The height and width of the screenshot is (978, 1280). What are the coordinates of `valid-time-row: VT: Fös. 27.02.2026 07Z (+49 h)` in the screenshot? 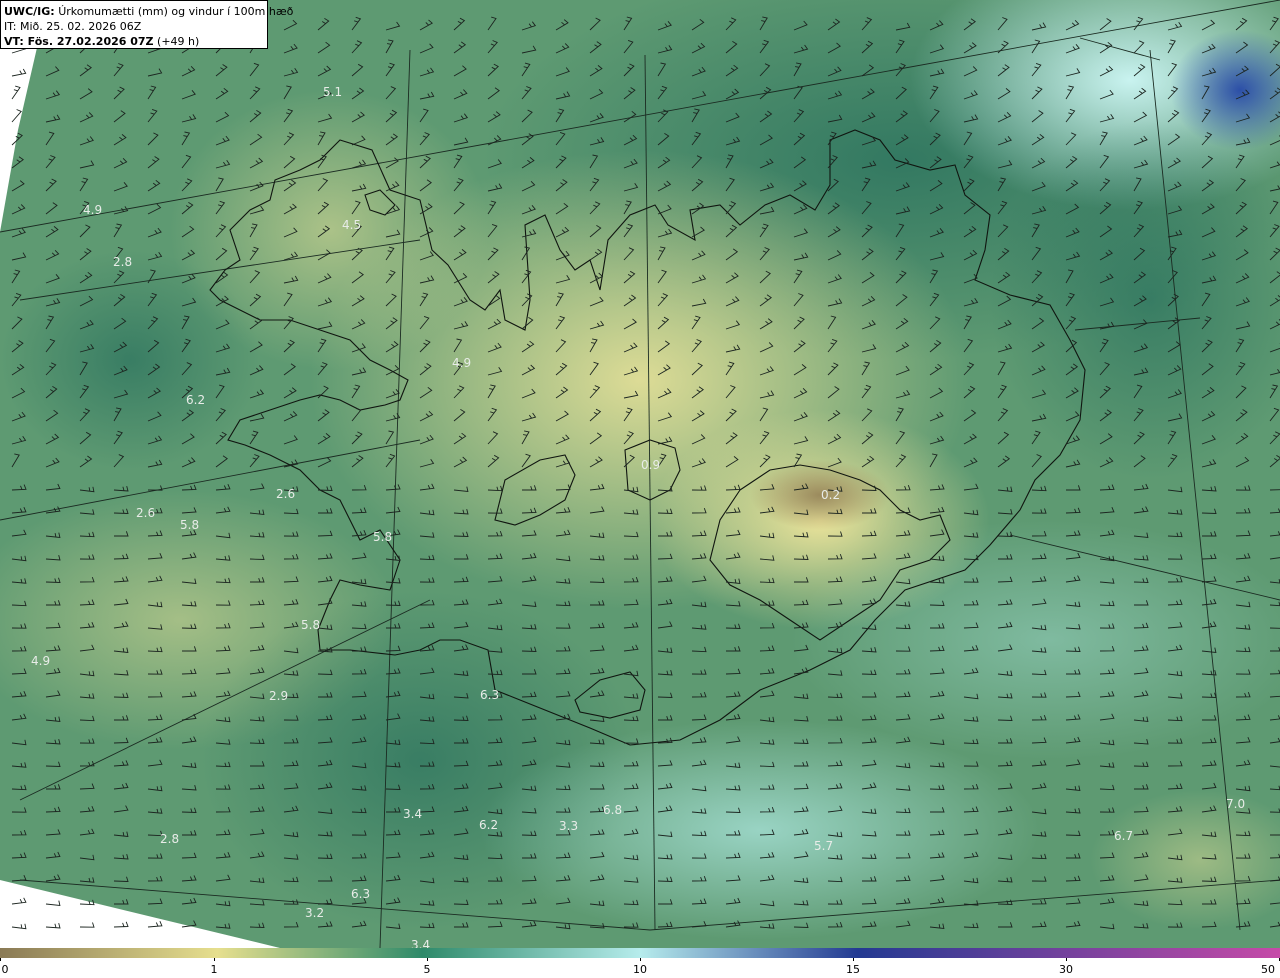 It's located at (134, 41).